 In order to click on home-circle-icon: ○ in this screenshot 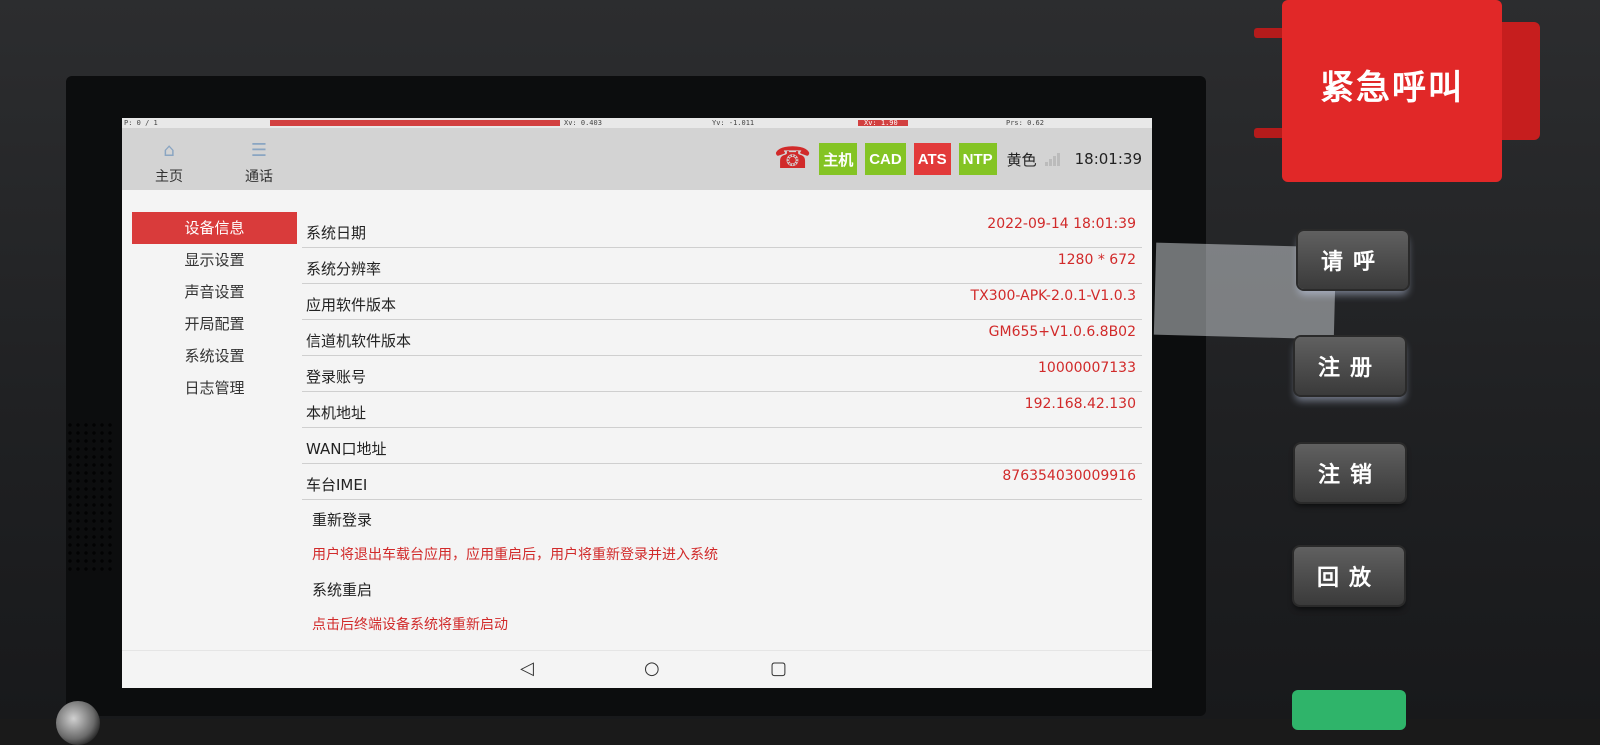, I will do `click(652, 669)`.